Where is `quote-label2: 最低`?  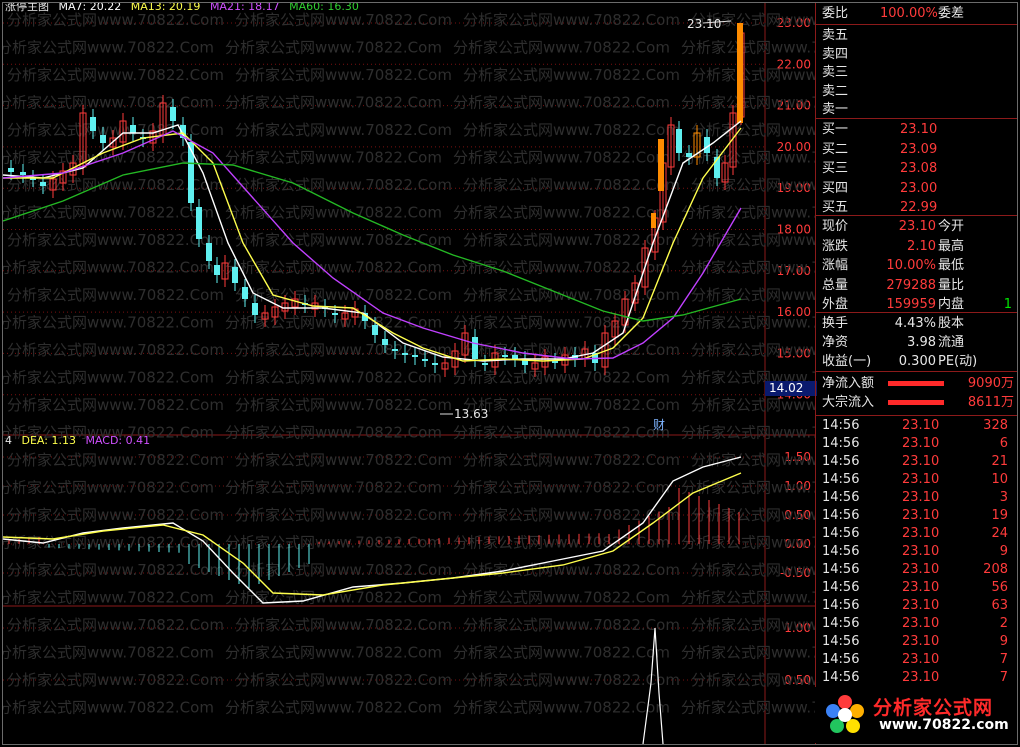 quote-label2: 最低 is located at coordinates (951, 265).